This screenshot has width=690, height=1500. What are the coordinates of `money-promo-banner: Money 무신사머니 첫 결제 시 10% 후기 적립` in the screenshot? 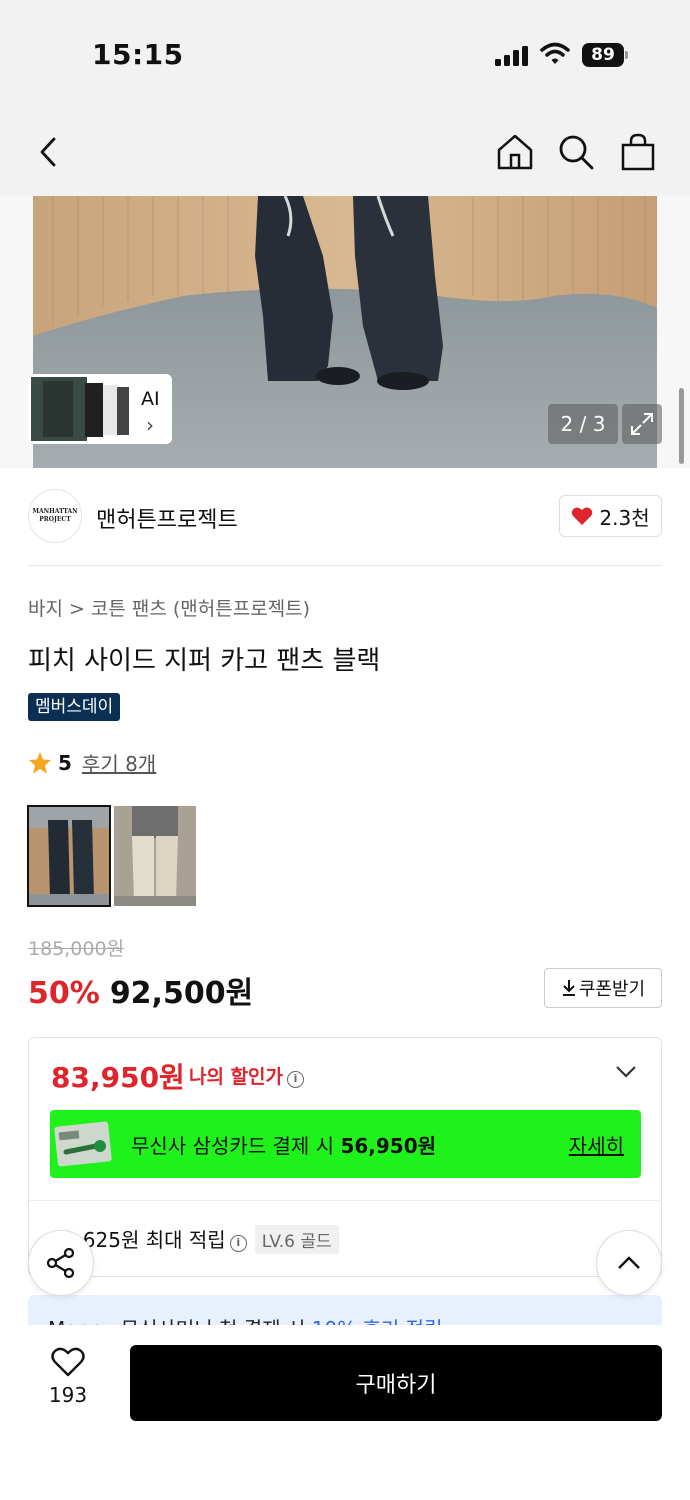 It's located at (345, 1310).